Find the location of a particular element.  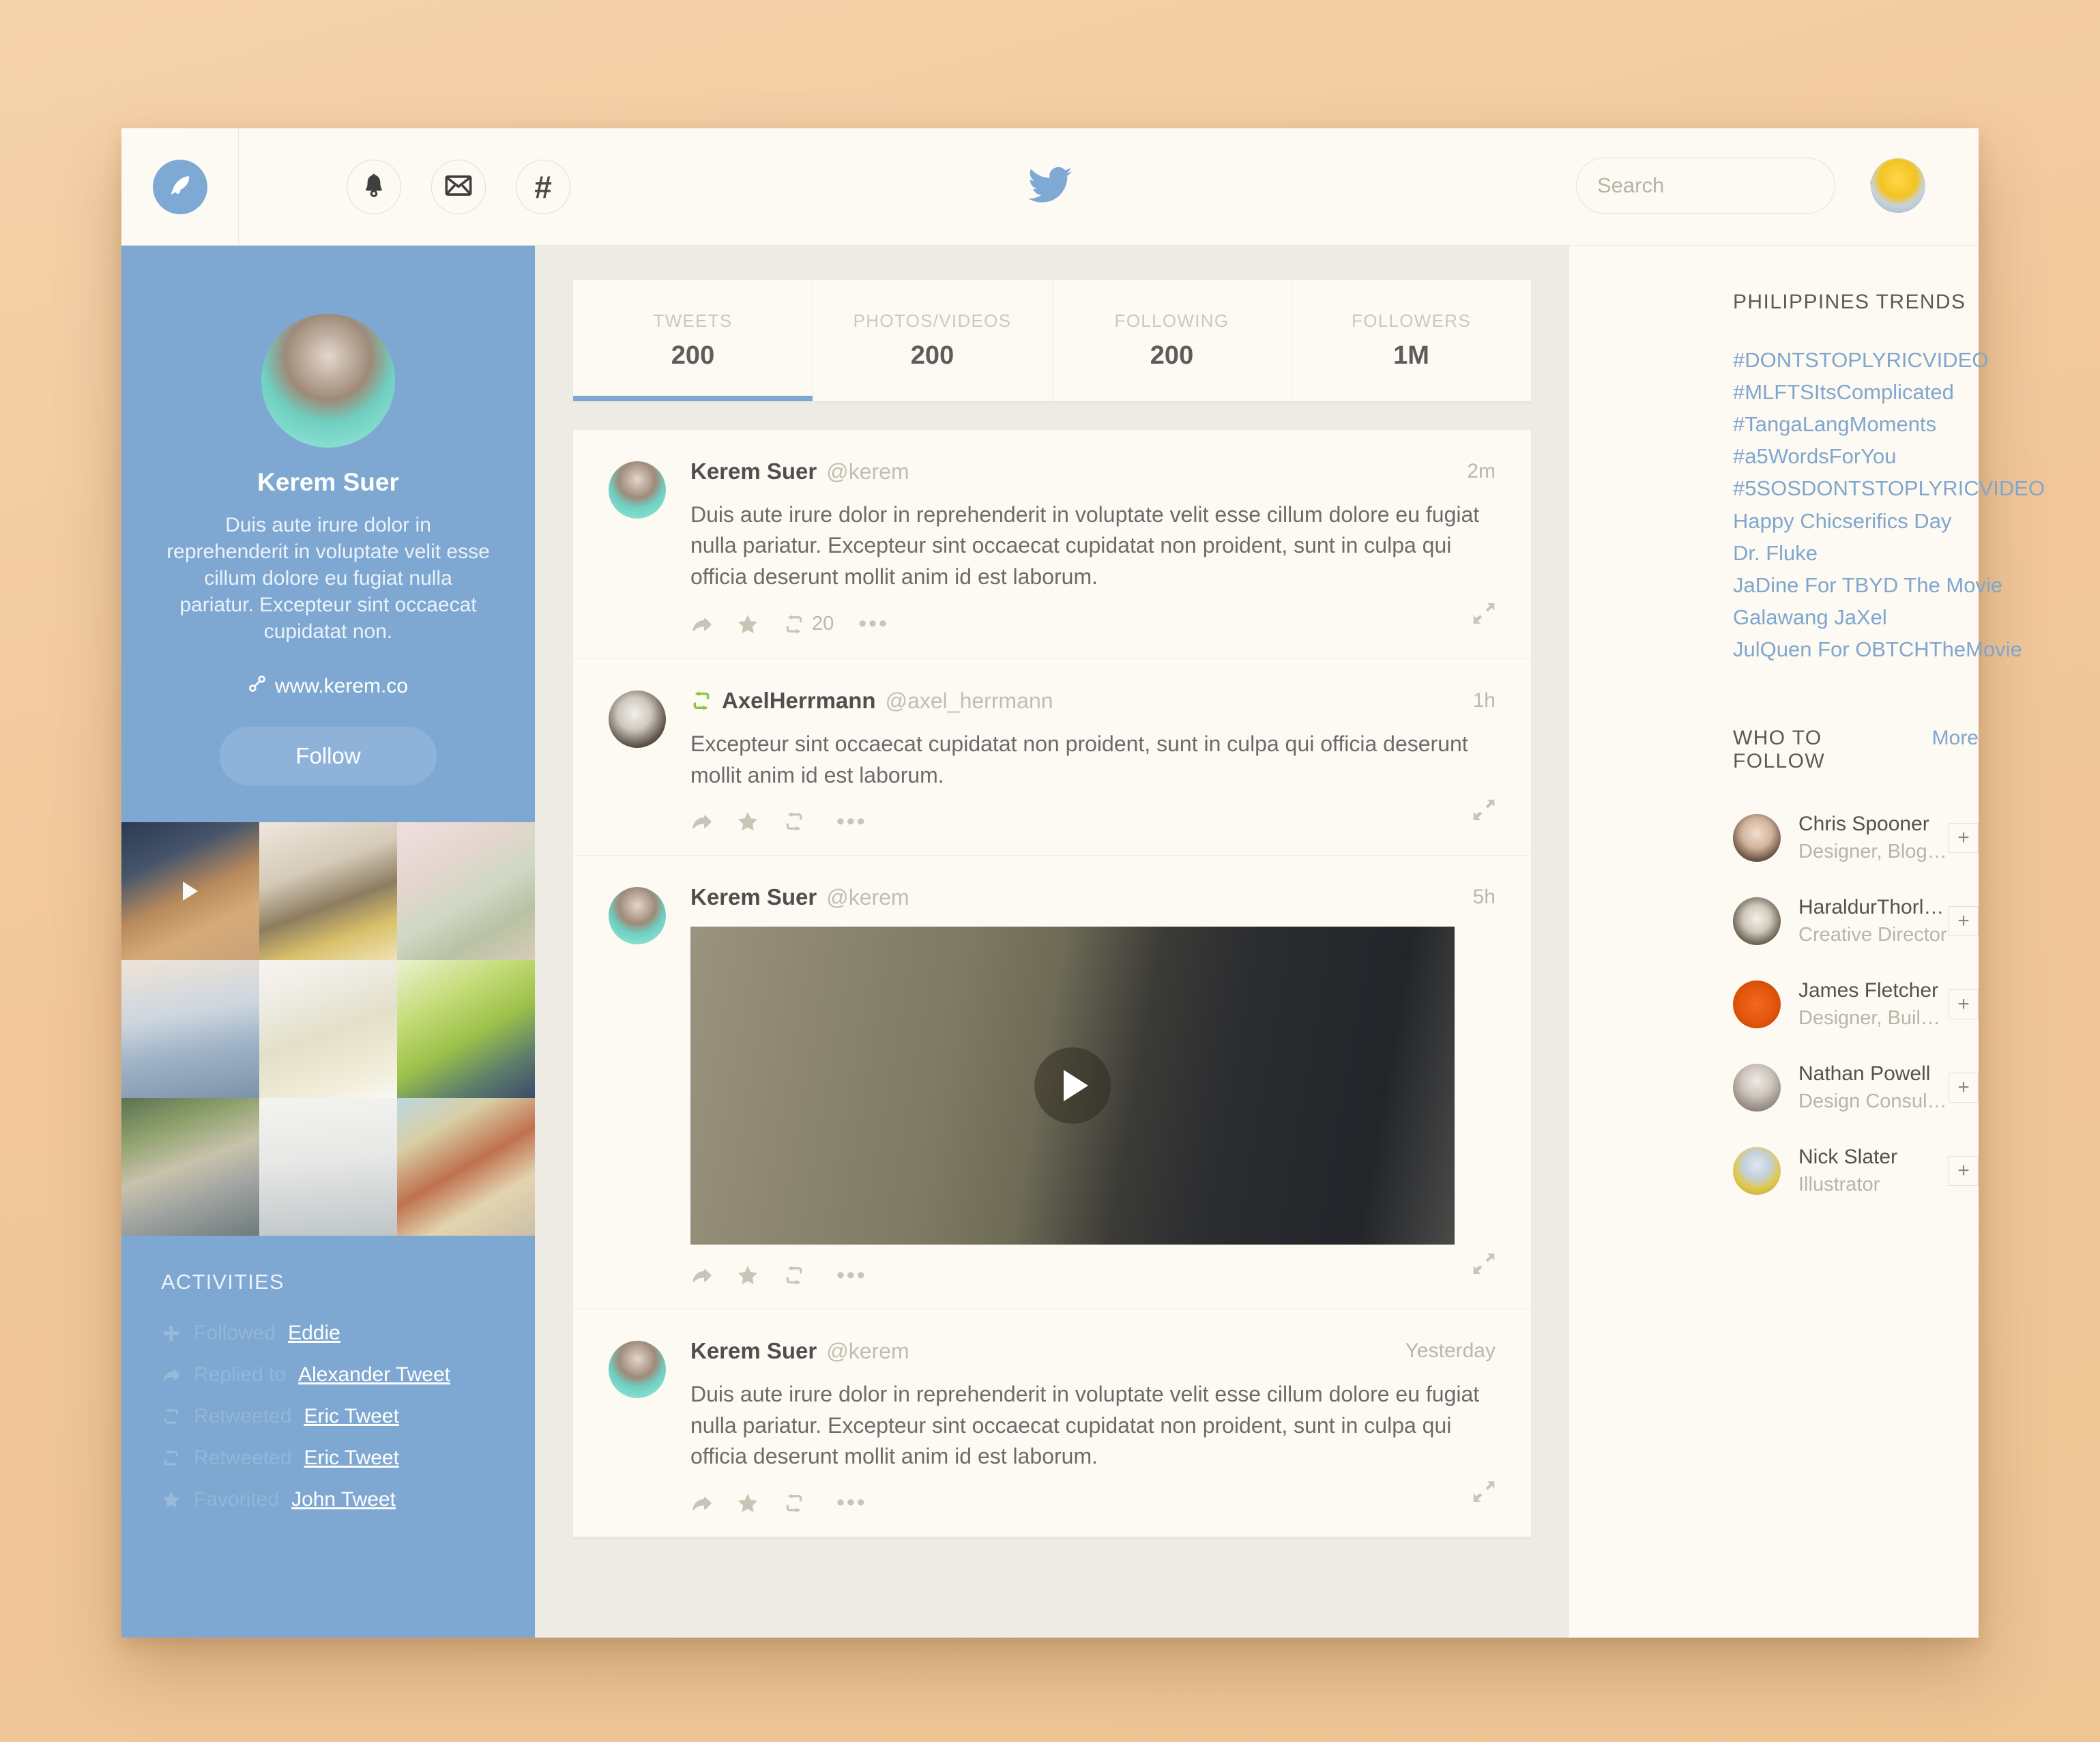

trend-item: Galawang JaXel is located at coordinates (1856, 617).